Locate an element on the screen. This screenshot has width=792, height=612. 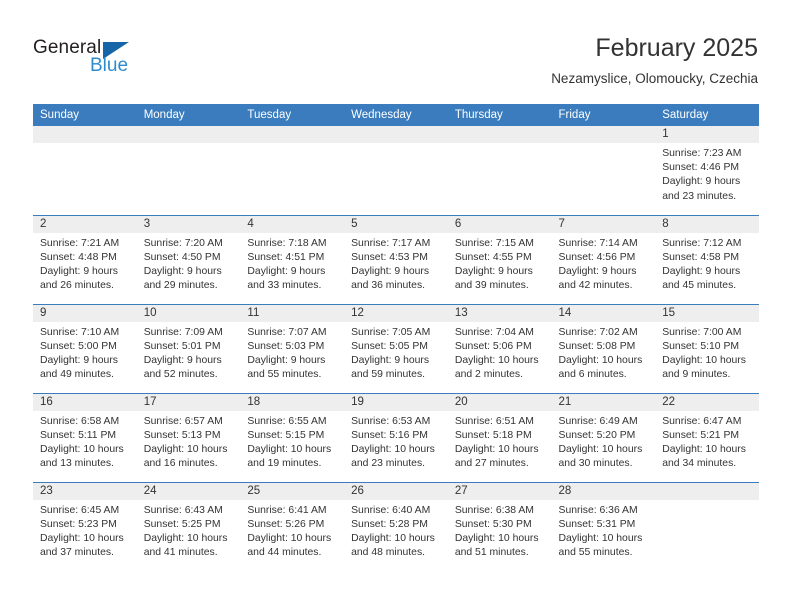
day-detail-line: Sunrise: 6:55 AM is located at coordinates (287, 421).